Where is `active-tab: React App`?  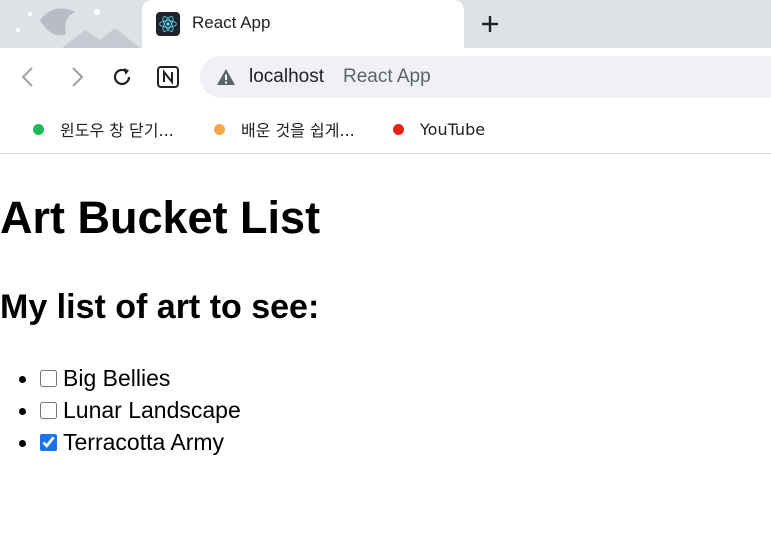
active-tab: React App is located at coordinates (303, 24).